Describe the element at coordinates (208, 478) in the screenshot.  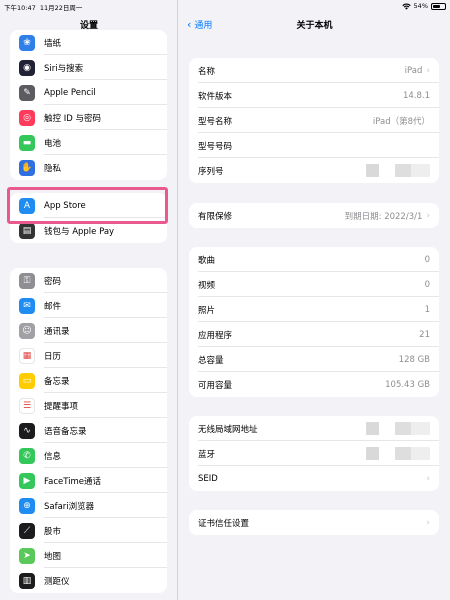
I see `about-row-key: SEID` at that location.